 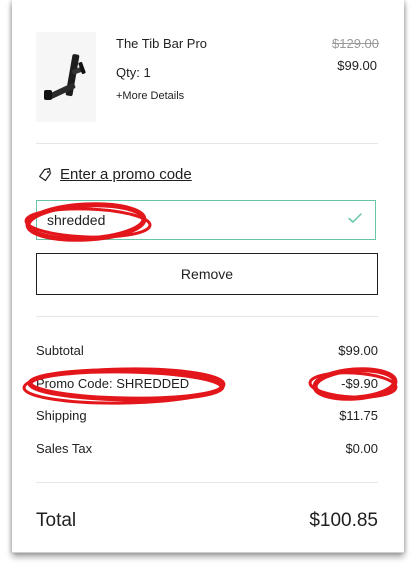 I want to click on total-value: $100.85, so click(x=343, y=520).